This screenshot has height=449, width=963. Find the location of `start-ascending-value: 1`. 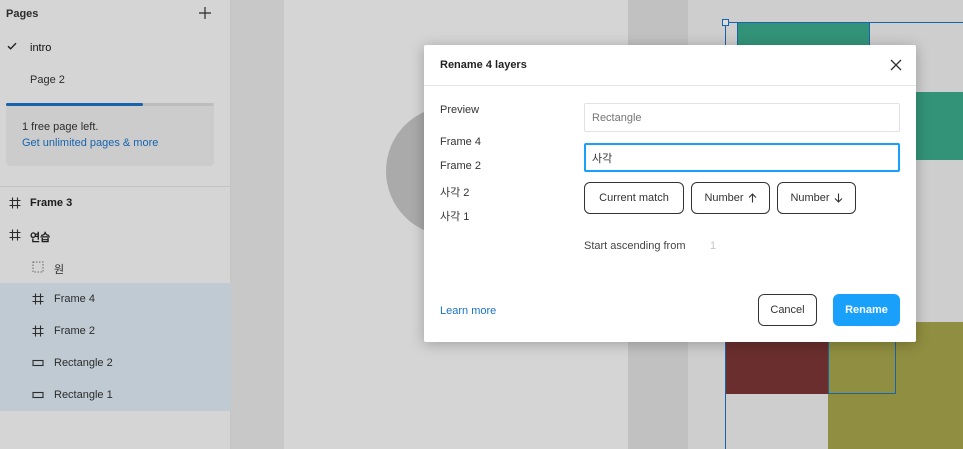

start-ascending-value: 1 is located at coordinates (713, 246).